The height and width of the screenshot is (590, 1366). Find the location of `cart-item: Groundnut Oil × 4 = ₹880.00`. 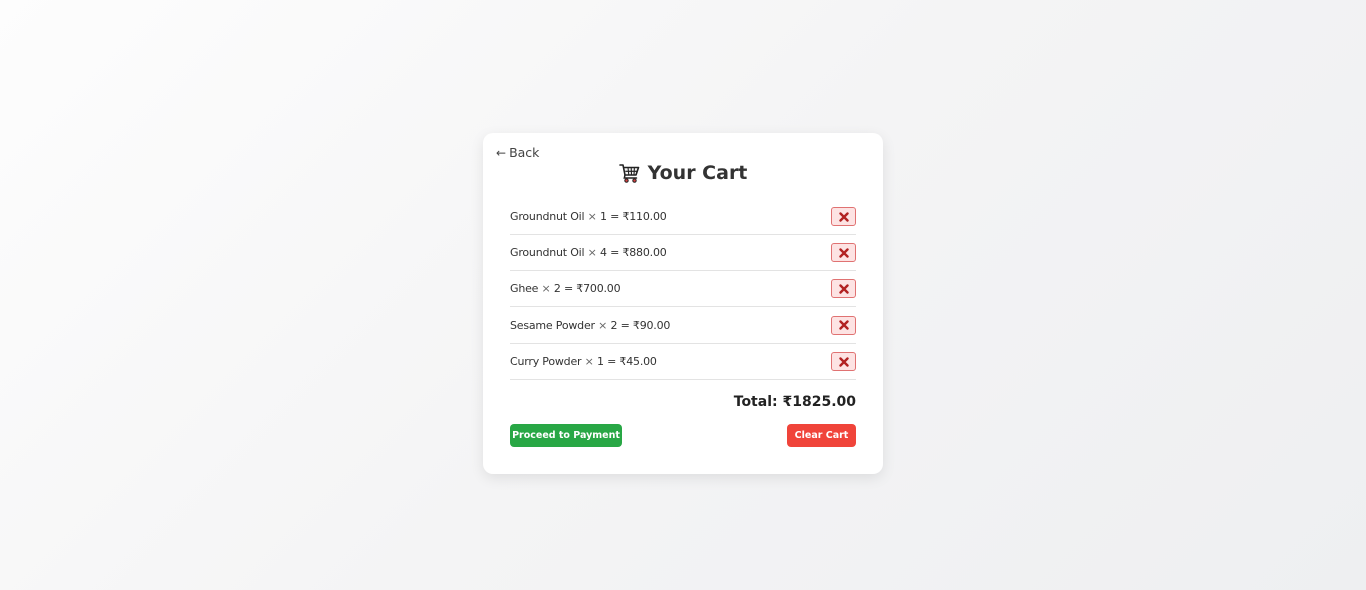

cart-item: Groundnut Oil × 4 = ₹880.00 is located at coordinates (683, 253).